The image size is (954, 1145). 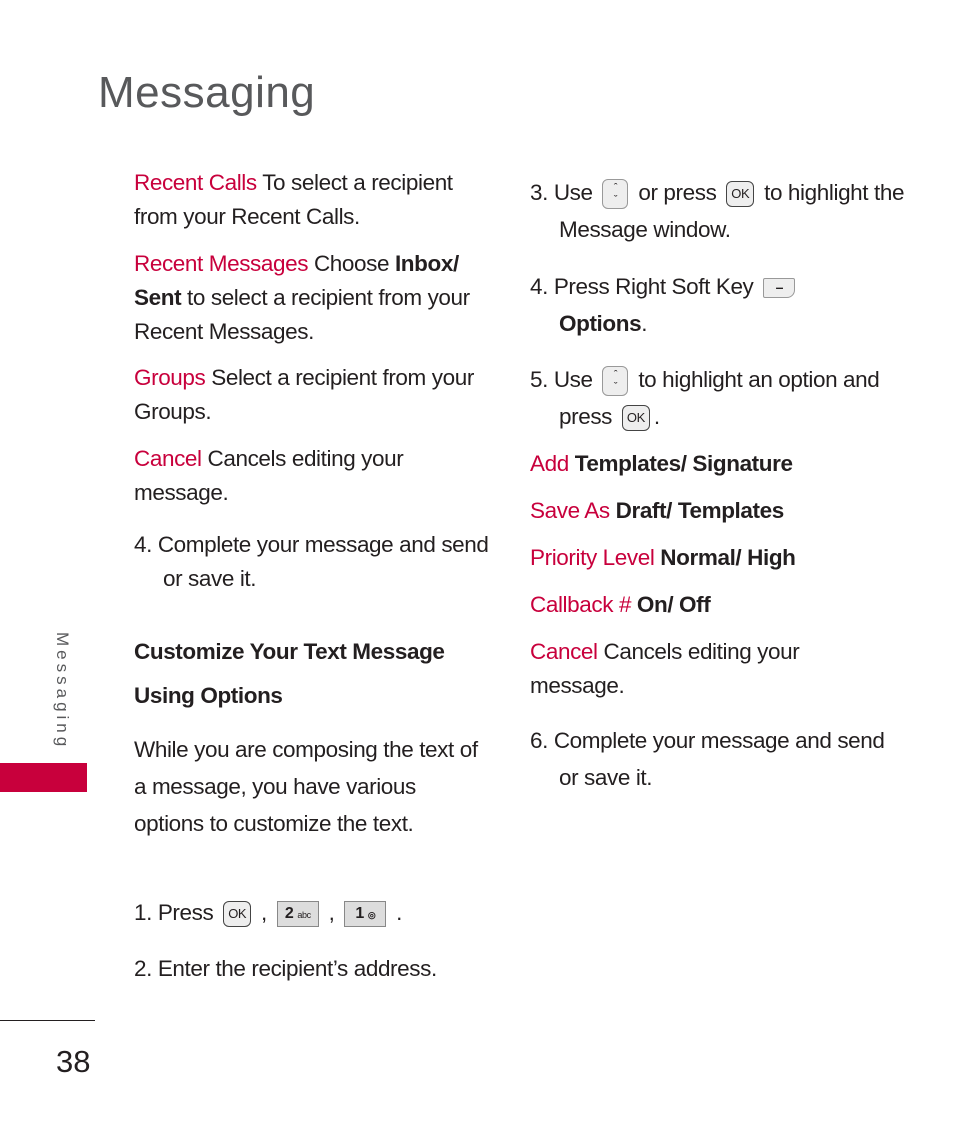 What do you see at coordinates (779, 288) in the screenshot?
I see `right-soft-key-icon: –` at bounding box center [779, 288].